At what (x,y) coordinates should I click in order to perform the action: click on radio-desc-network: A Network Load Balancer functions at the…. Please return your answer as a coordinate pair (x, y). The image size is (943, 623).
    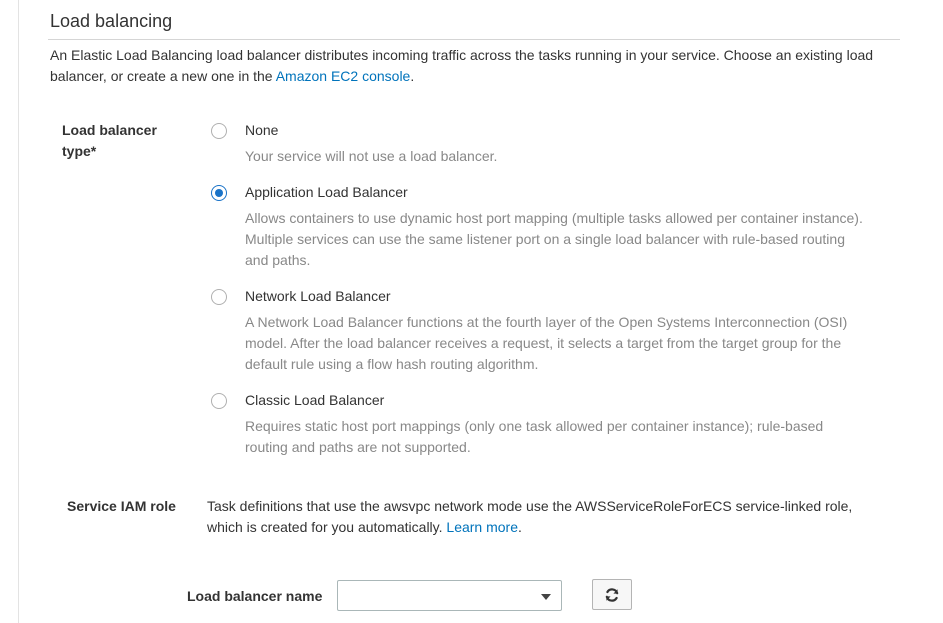
    Looking at the image, I should click on (546, 343).